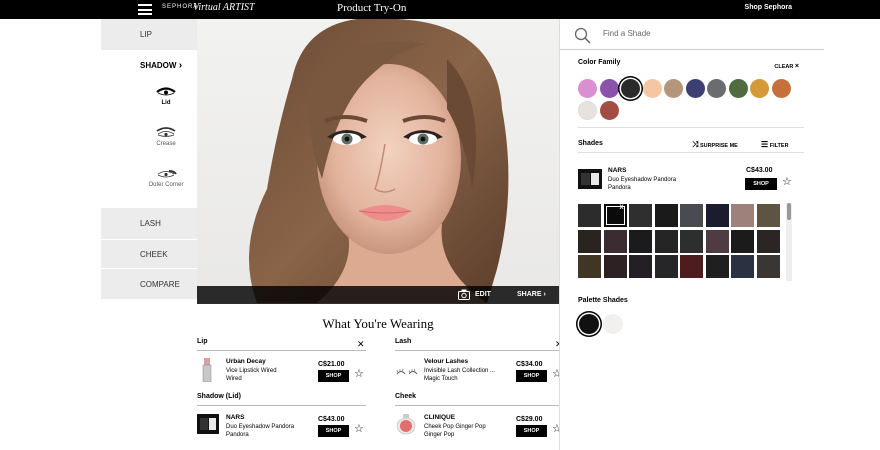  Describe the element at coordinates (234, 379) in the screenshot. I see `product-shade: Wired` at that location.